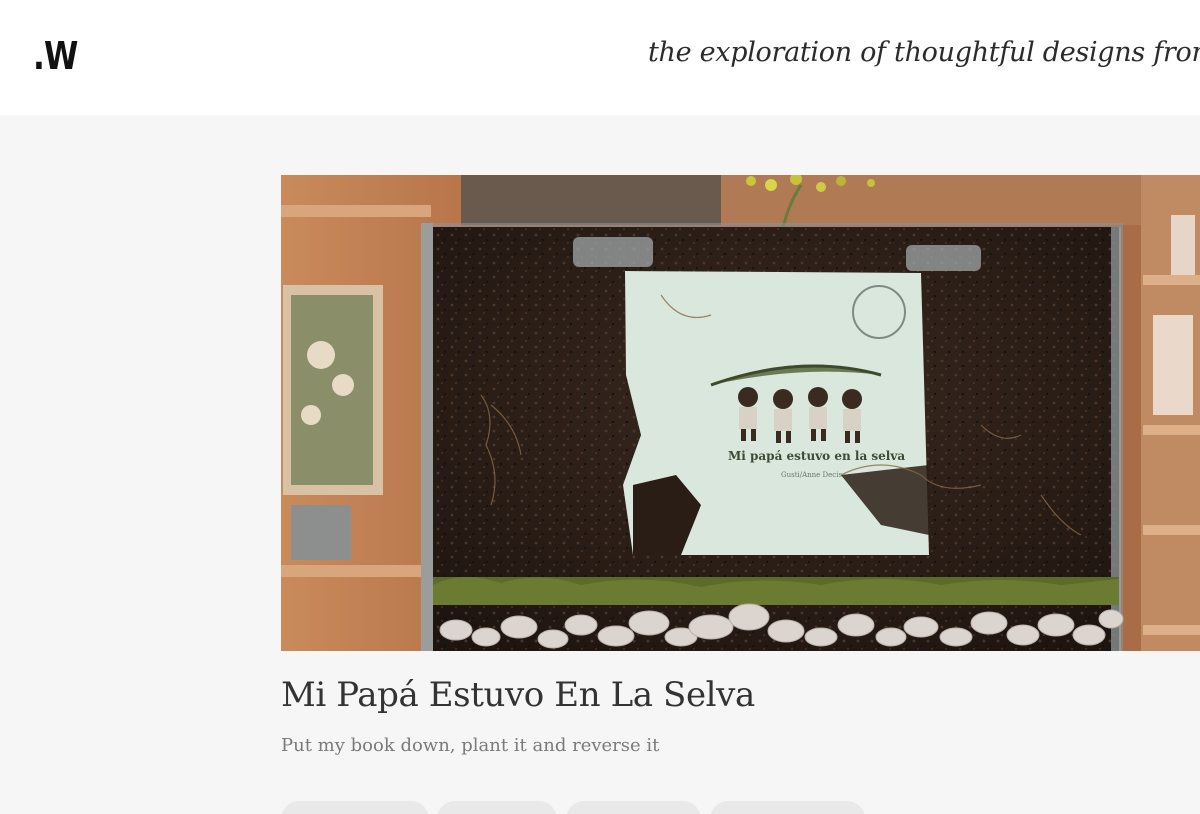 The height and width of the screenshot is (814, 1200). Describe the element at coordinates (816, 456) in the screenshot. I see `book-cover-title: Mi papá estuvo en la selva` at that location.